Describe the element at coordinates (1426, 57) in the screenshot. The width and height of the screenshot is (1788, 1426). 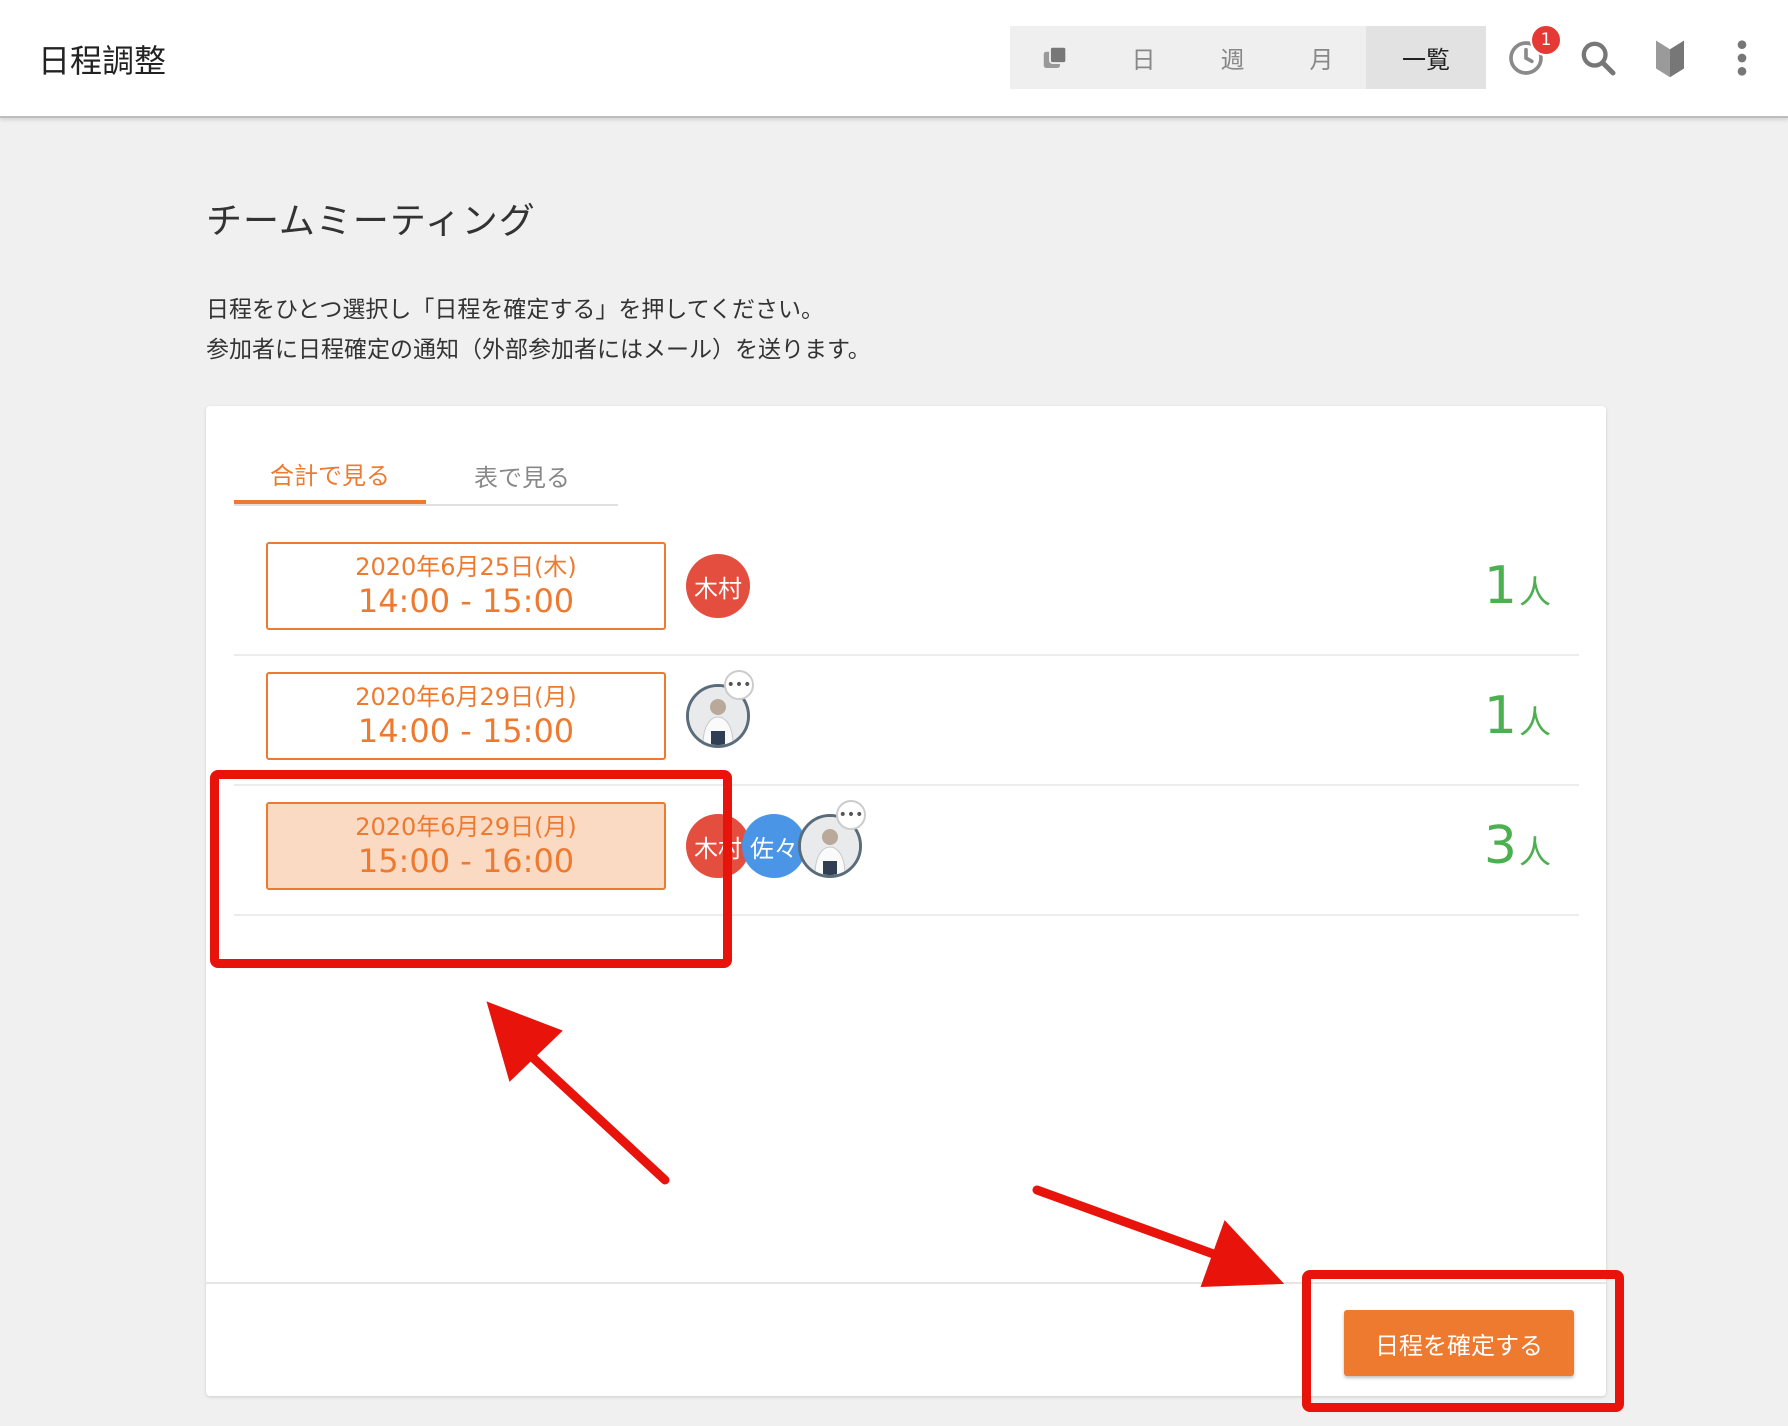
I see `view-list-tab: 一覧` at that location.